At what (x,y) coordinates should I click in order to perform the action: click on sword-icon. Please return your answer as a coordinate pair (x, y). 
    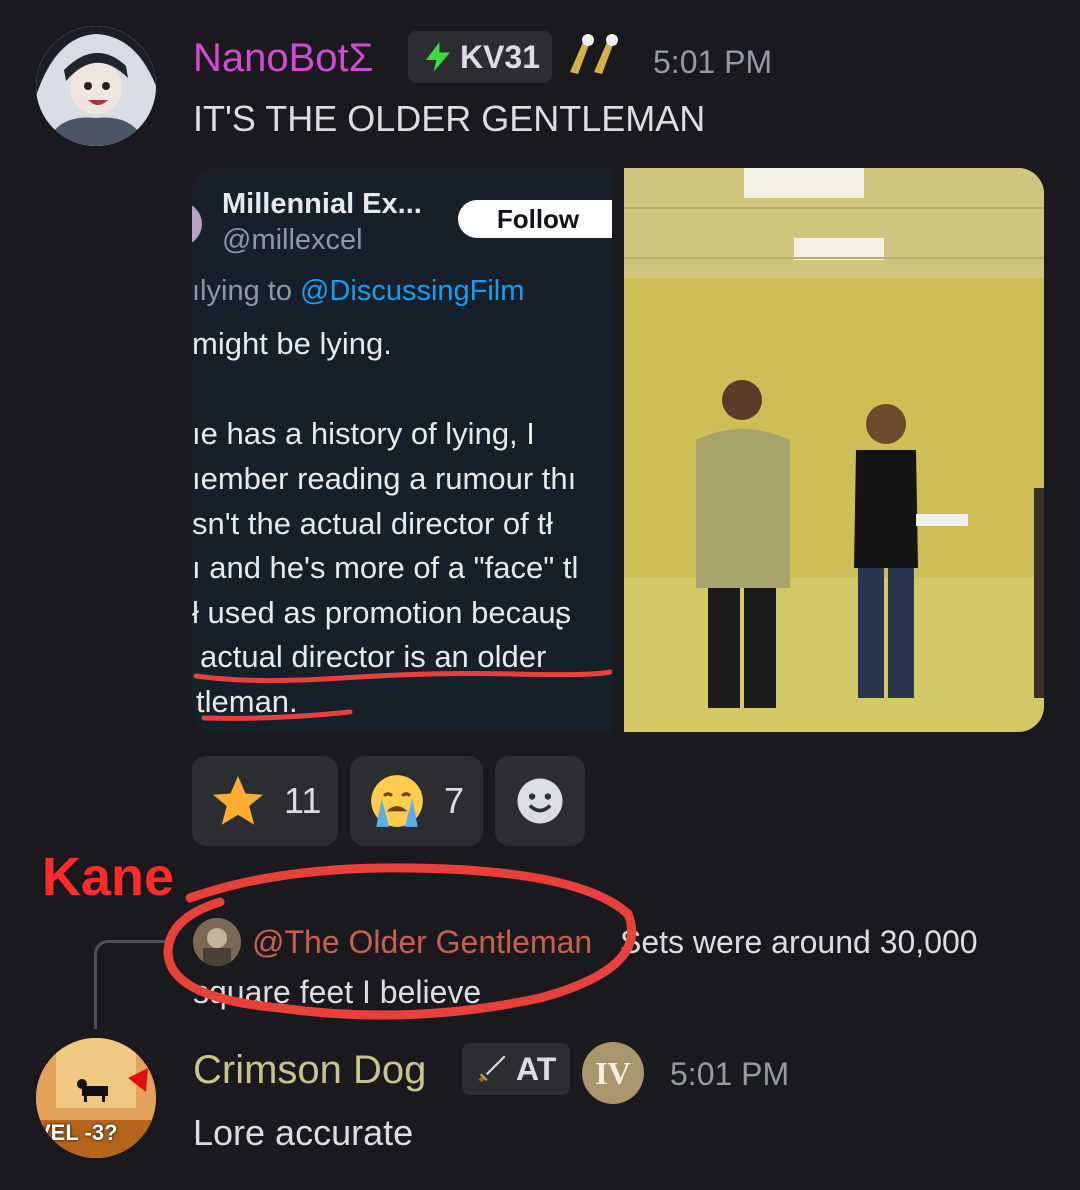
    Looking at the image, I should click on (492, 1069).